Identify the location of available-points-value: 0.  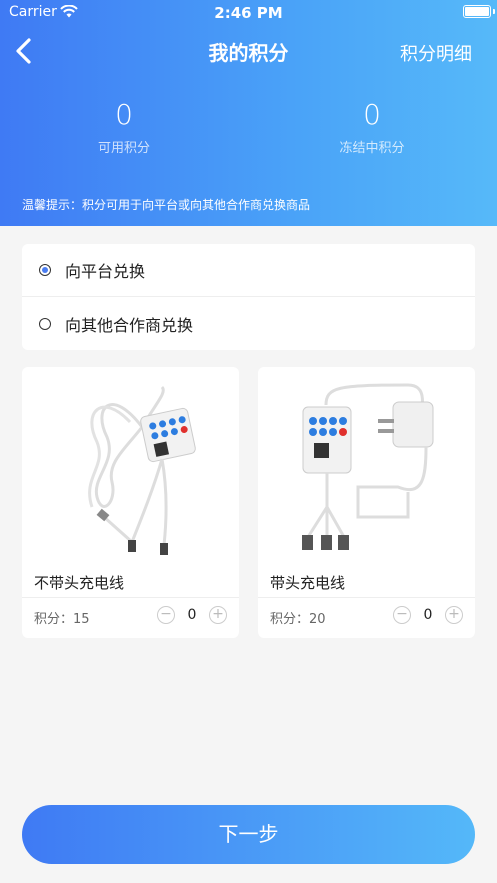
(124, 114).